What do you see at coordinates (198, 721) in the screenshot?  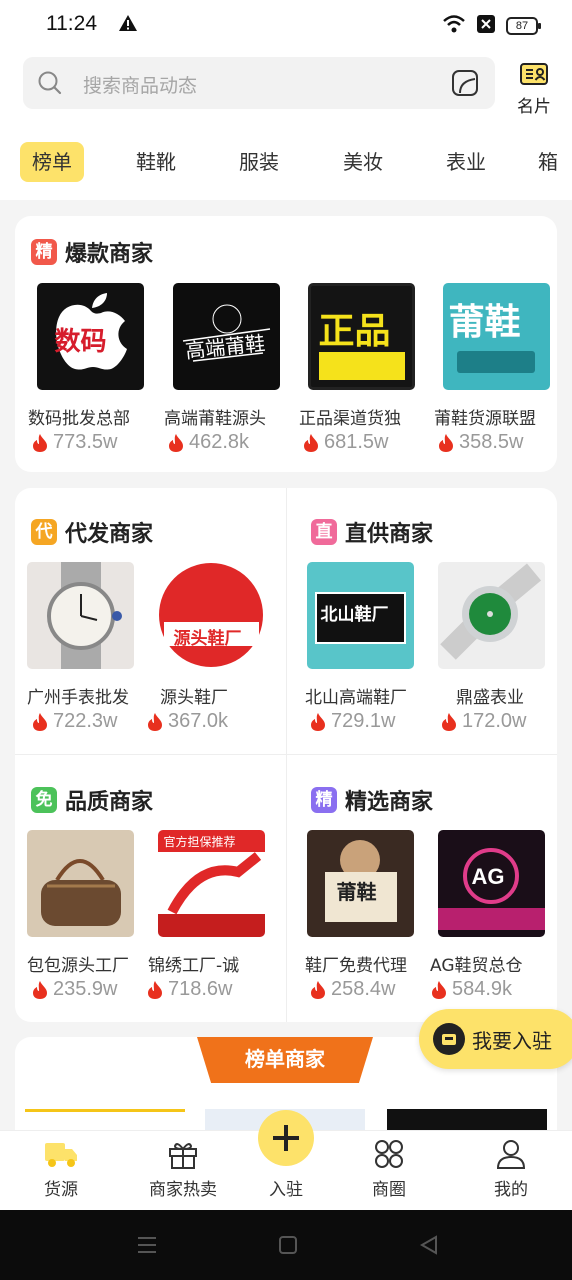 I see `heat-value: 367.0k` at bounding box center [198, 721].